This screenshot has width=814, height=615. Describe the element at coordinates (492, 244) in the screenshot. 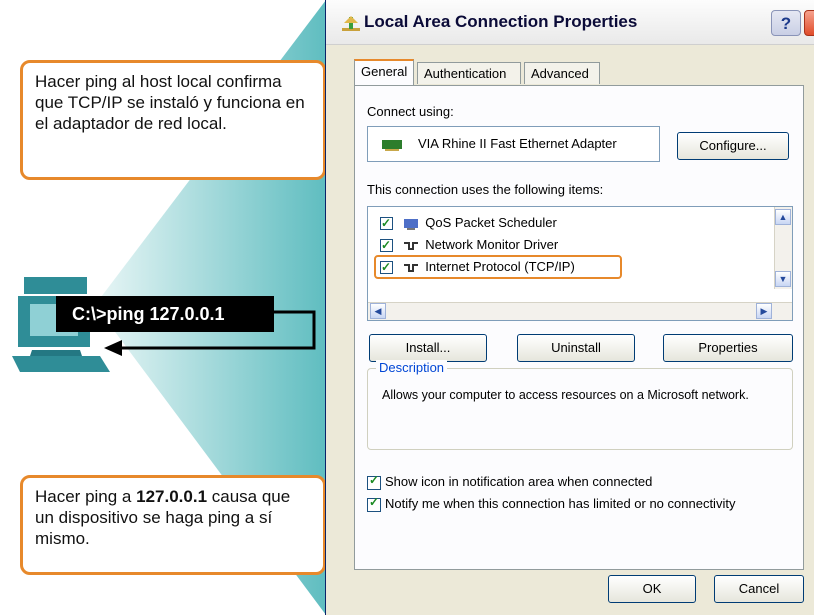

I see `item-label: Network Monitor Driver` at that location.